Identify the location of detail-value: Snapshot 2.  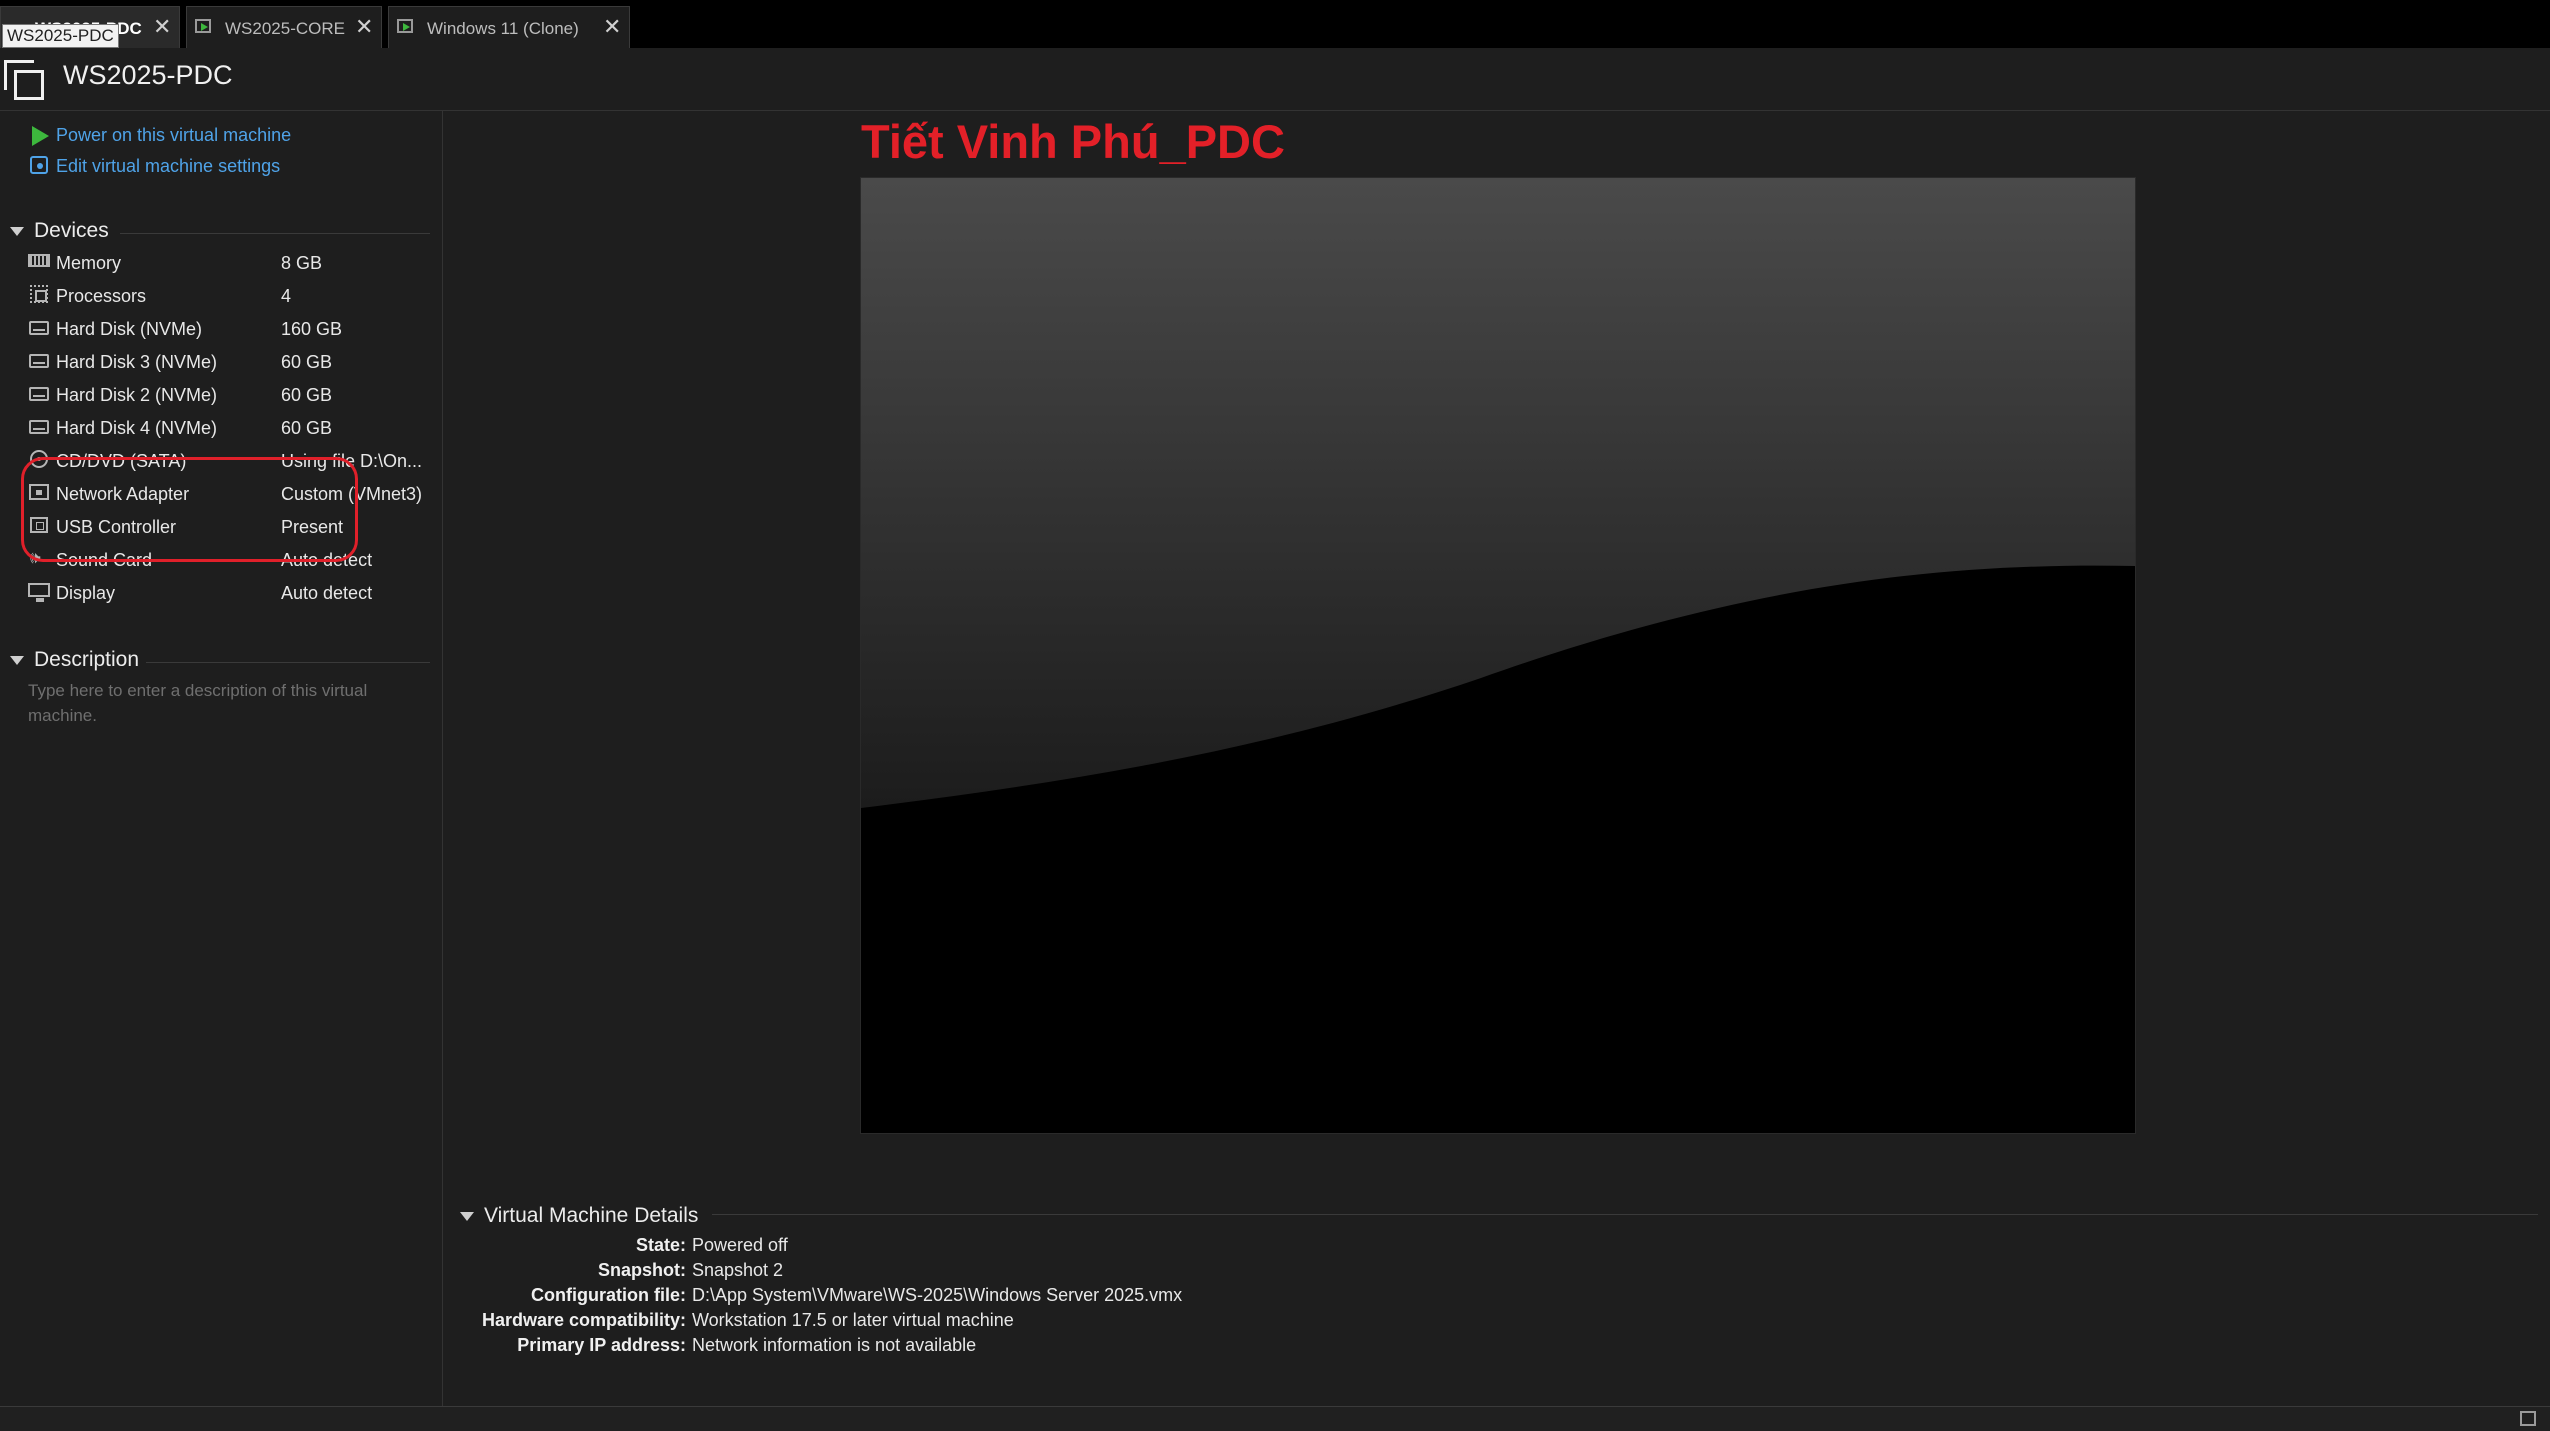
(738, 1270).